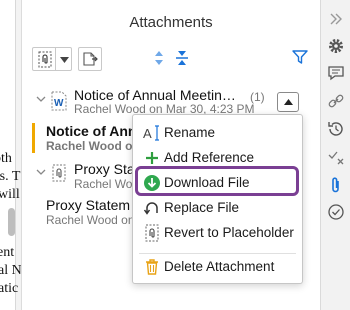 This screenshot has height=310, width=350. Describe the element at coordinates (217, 181) in the screenshot. I see `download-highlight-outline` at that location.